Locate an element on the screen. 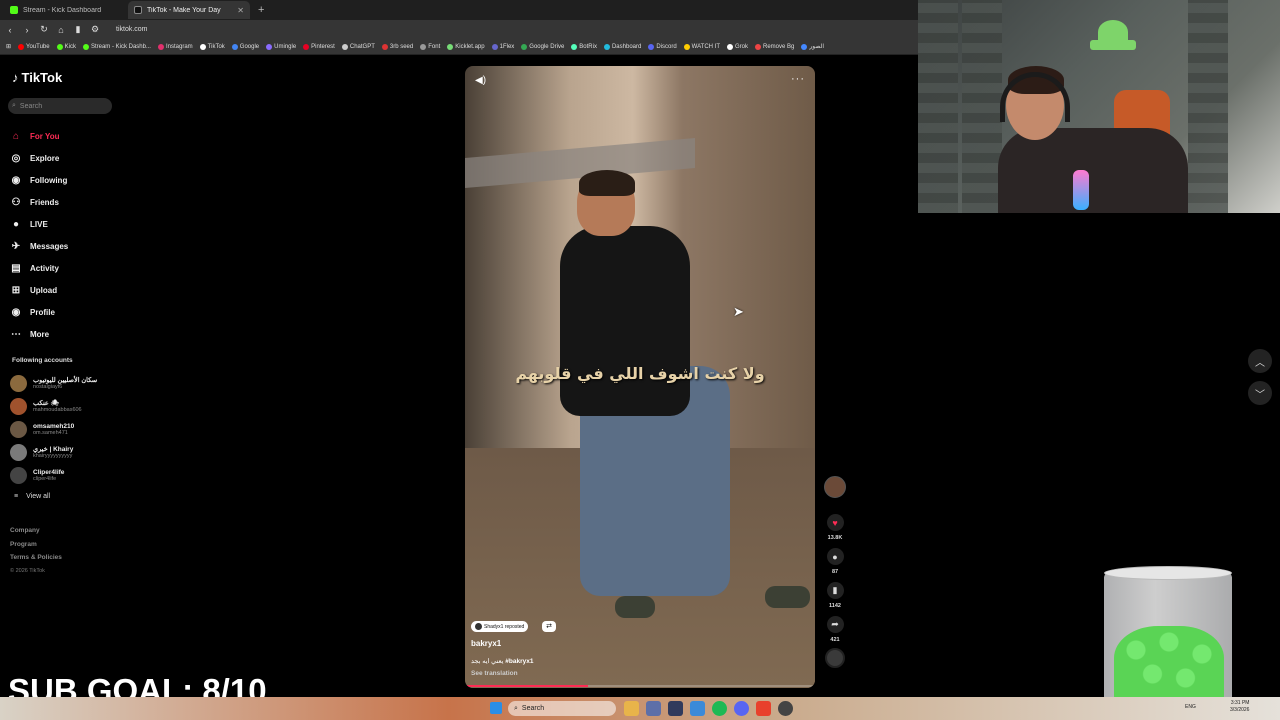 Image resolution: width=1280 pixels, height=720 pixels. bookmark-item: 3rb seed is located at coordinates (397, 46).